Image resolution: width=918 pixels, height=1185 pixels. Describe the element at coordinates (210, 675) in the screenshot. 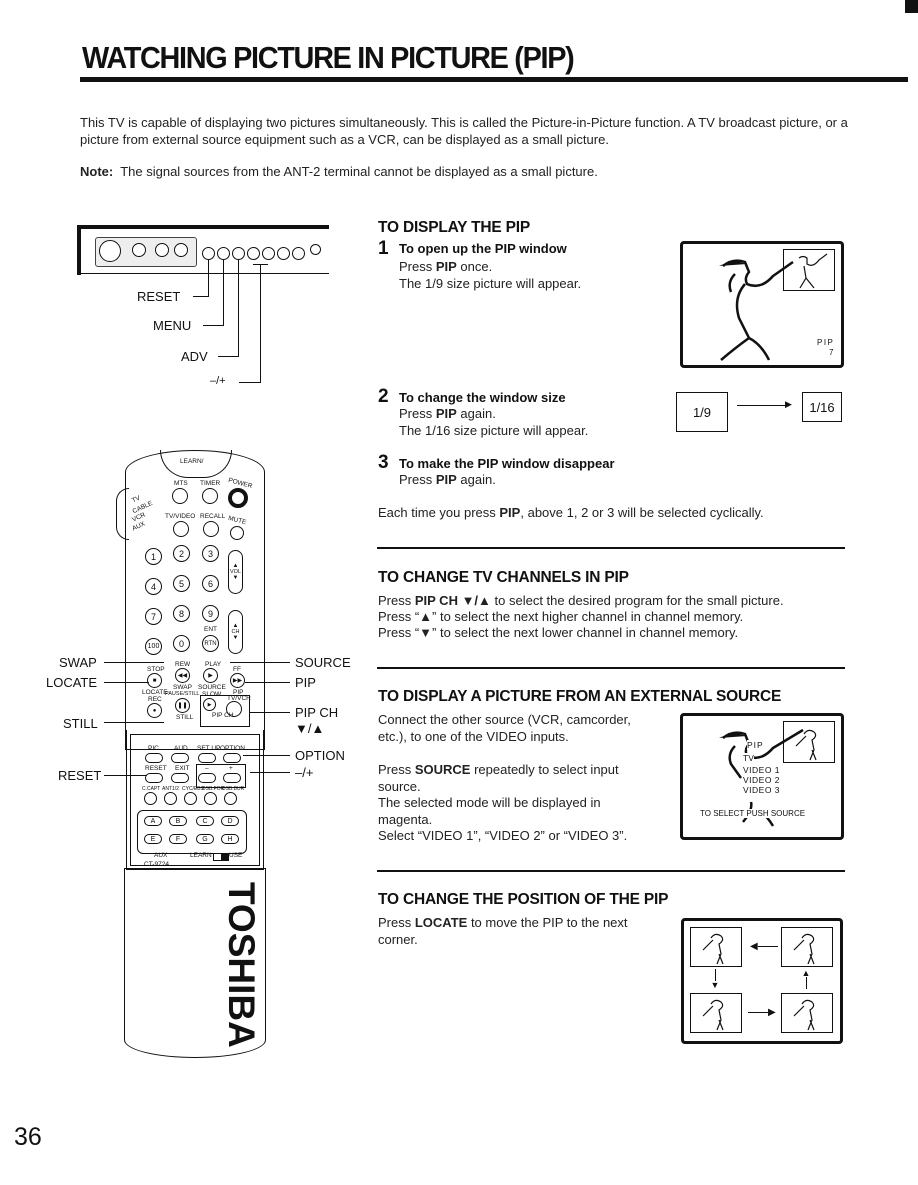

I see `play-source-button: ▶` at that location.